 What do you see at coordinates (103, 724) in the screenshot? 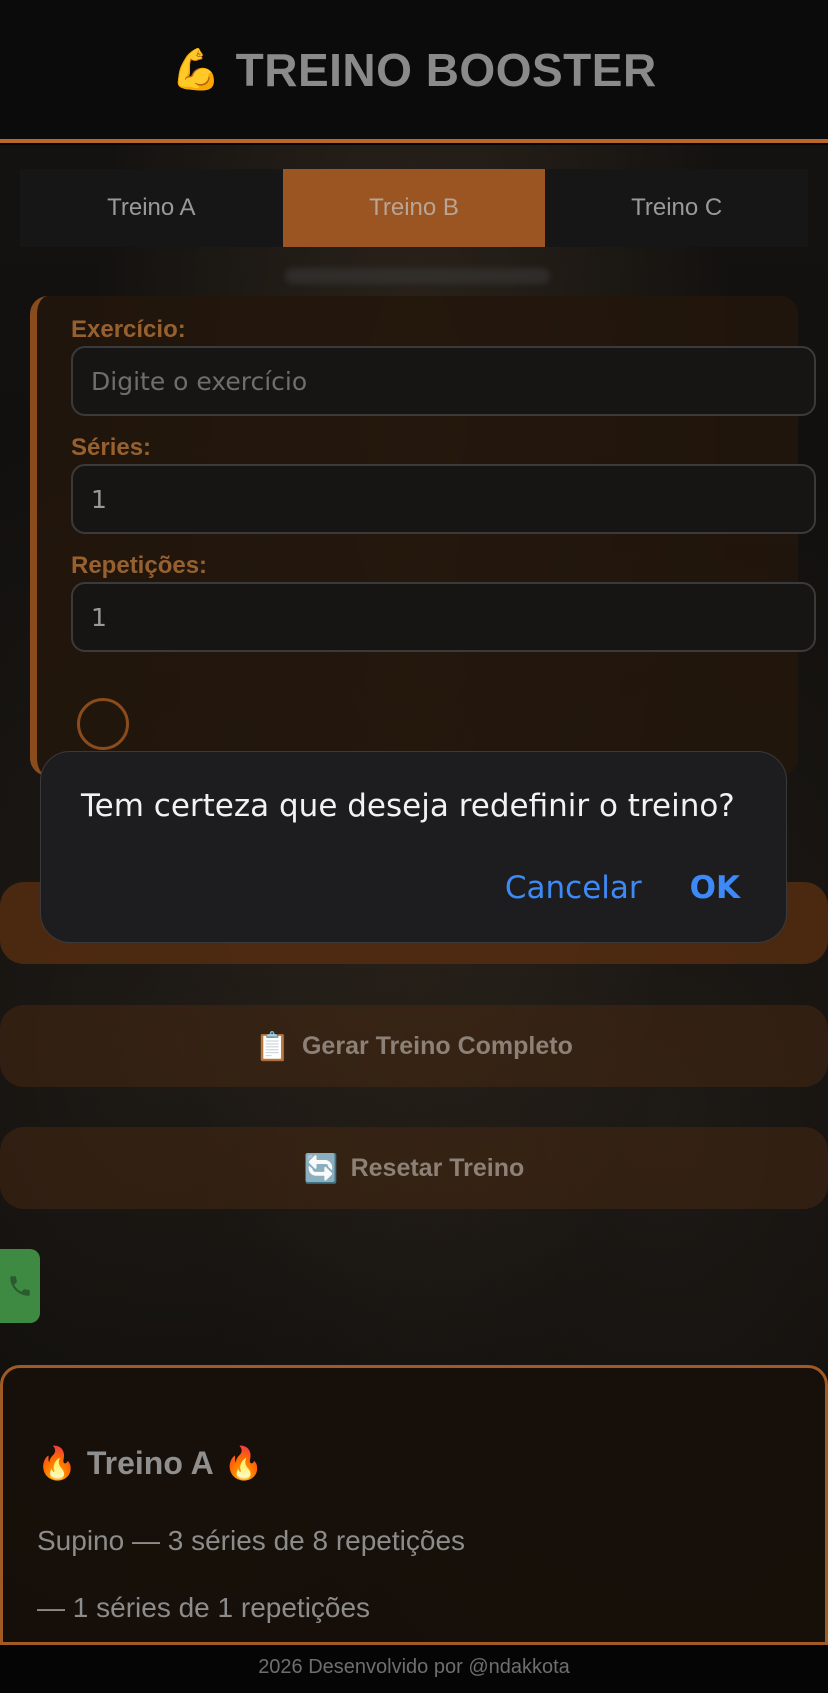
I see `loading-spinner-icon` at bounding box center [103, 724].